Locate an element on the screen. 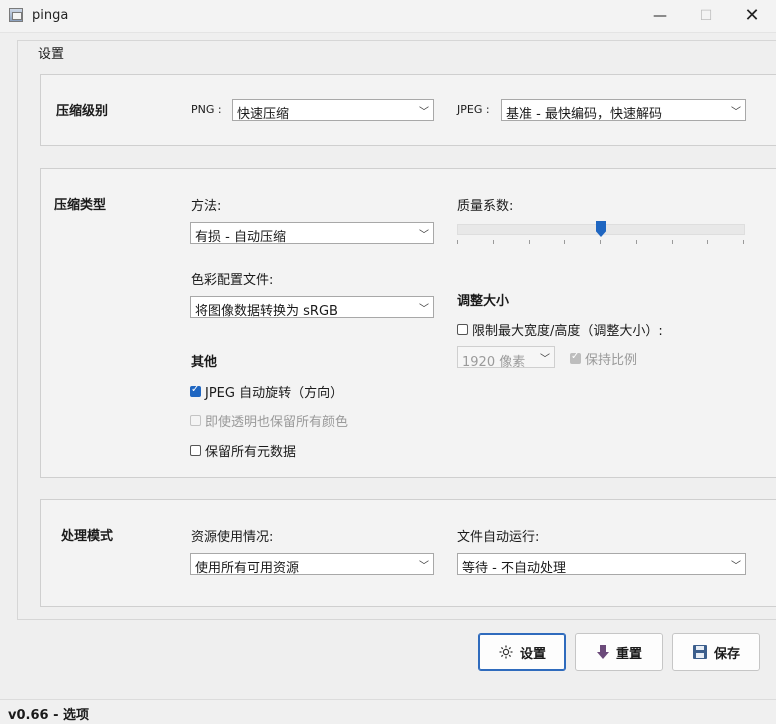 The height and width of the screenshot is (724, 776). method-select: 有损 - 自动压缩 ﹀ is located at coordinates (312, 233).